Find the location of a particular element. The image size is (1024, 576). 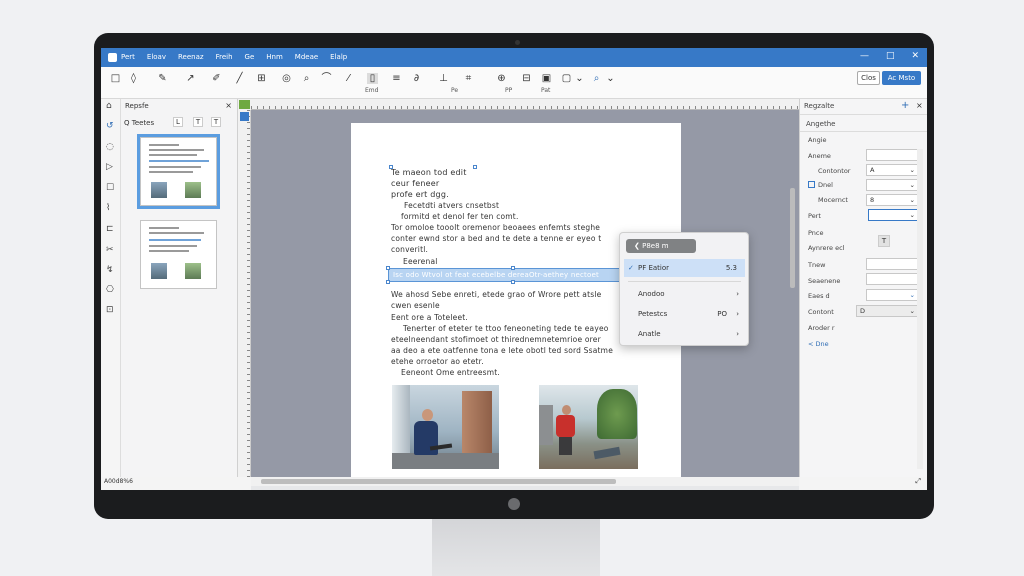

doc-text: Eeneont Ome entreesmt. is located at coordinates (450, 372).